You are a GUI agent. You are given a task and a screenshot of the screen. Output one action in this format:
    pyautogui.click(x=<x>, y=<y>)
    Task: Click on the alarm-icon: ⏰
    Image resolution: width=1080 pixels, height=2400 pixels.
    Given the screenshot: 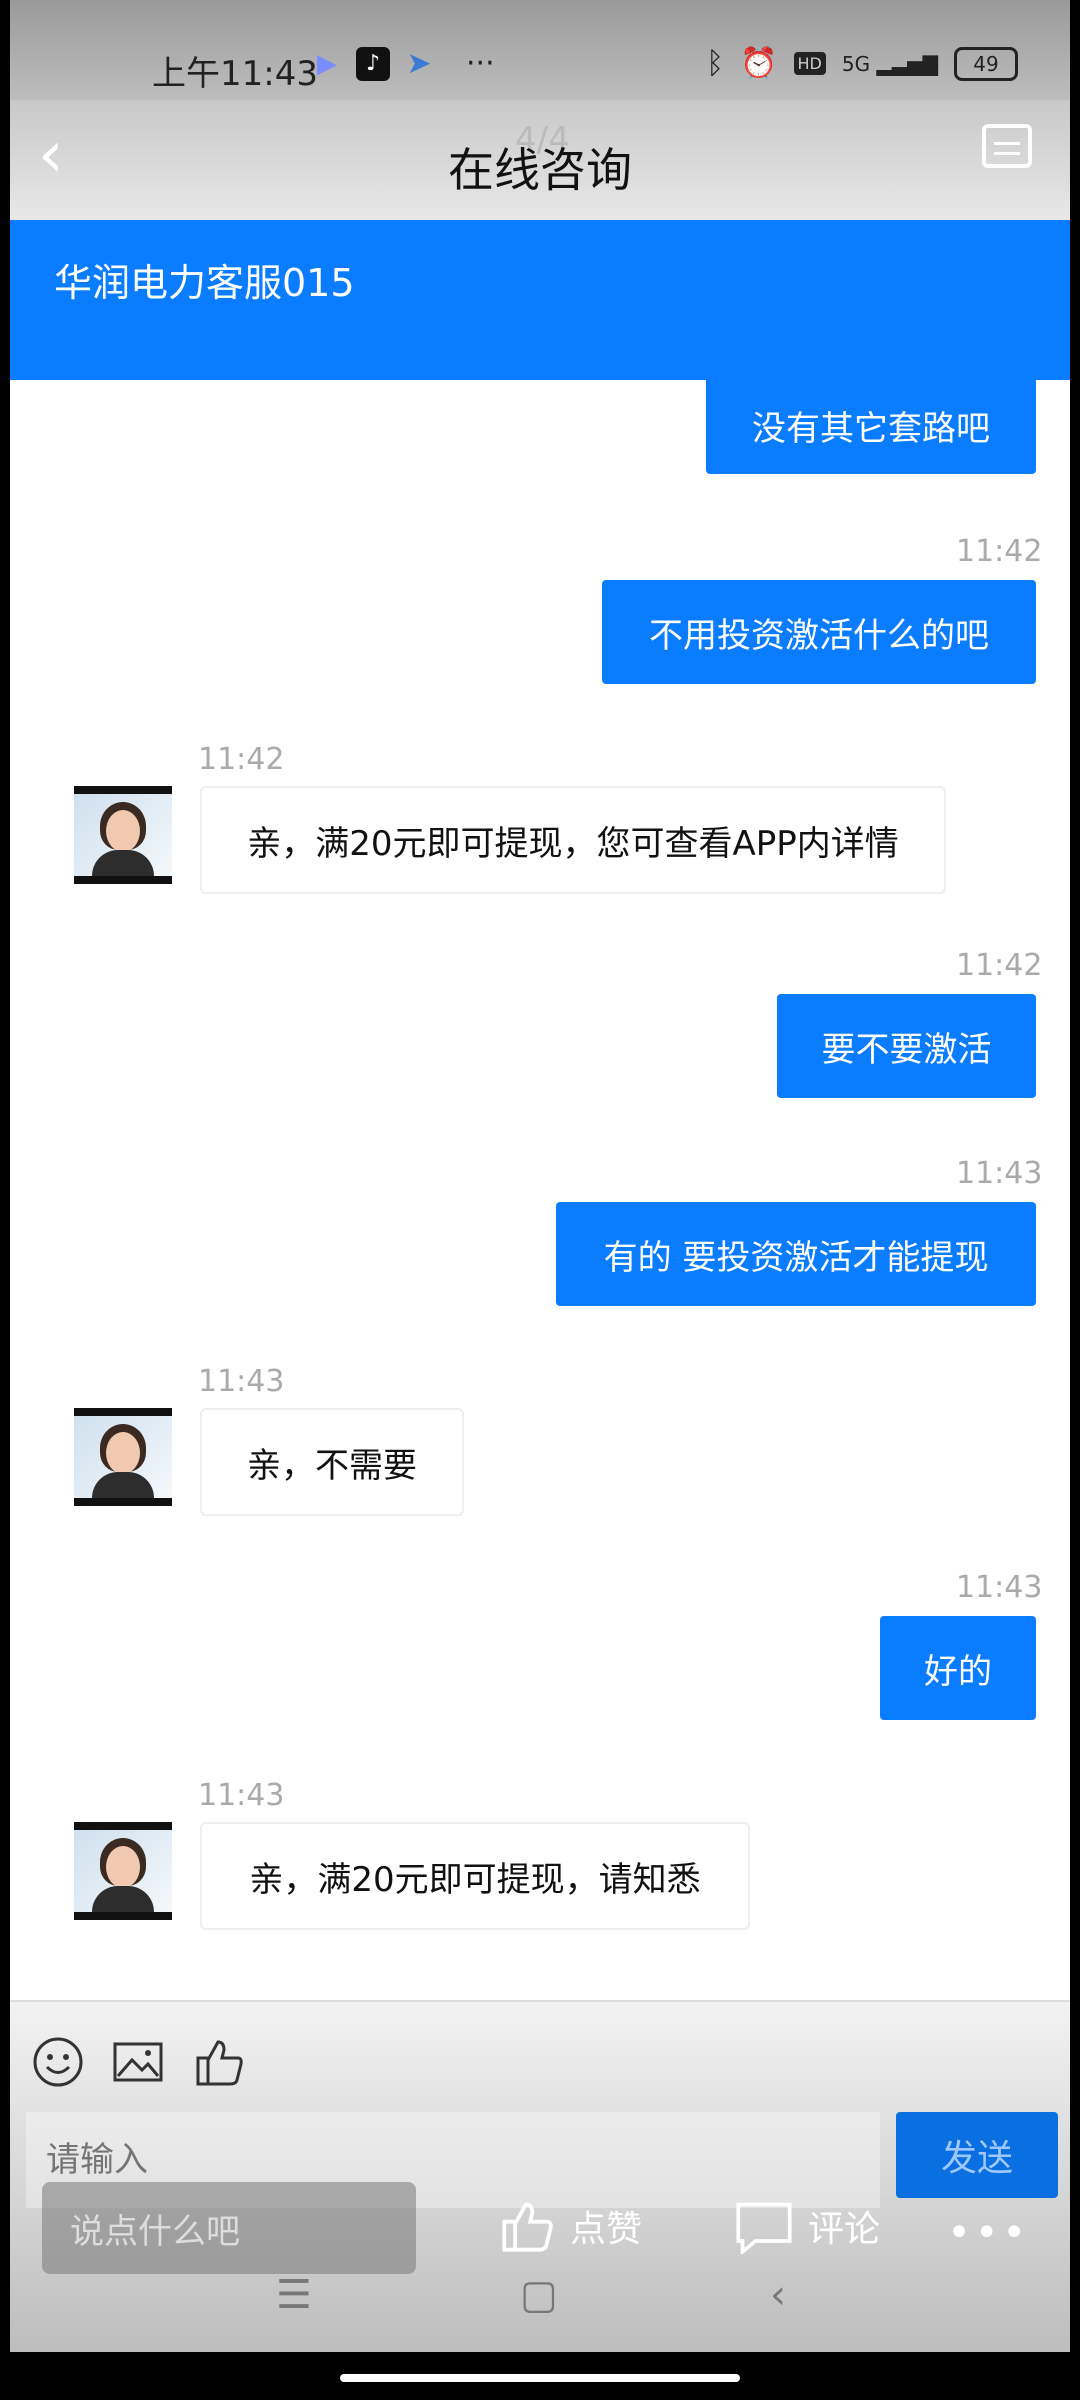 What is the action you would take?
    pyautogui.click(x=759, y=63)
    